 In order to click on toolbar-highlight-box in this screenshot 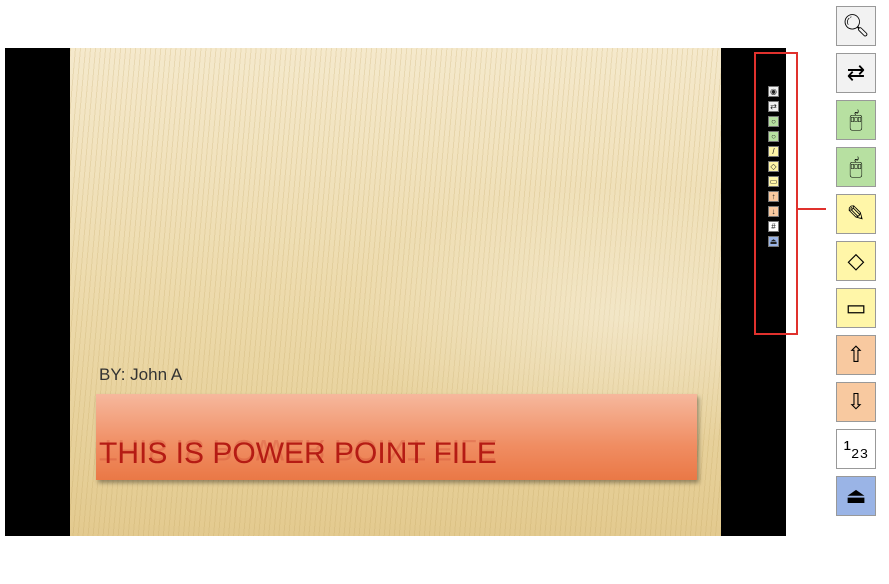, I will do `click(776, 193)`.